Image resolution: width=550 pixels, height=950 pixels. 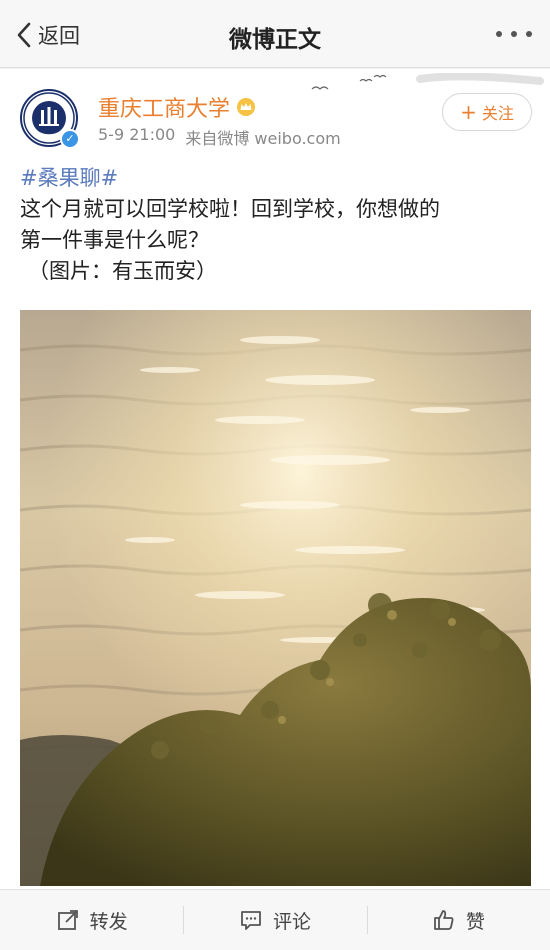 What do you see at coordinates (122, 271) in the screenshot?
I see `photo-credit: （图片：有玉而安）` at bounding box center [122, 271].